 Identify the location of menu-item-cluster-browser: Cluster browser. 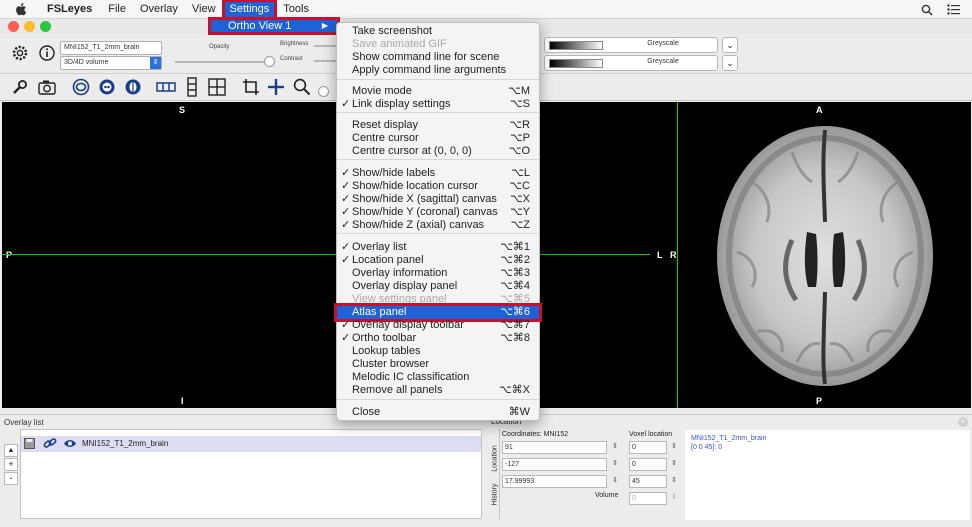
(438, 364).